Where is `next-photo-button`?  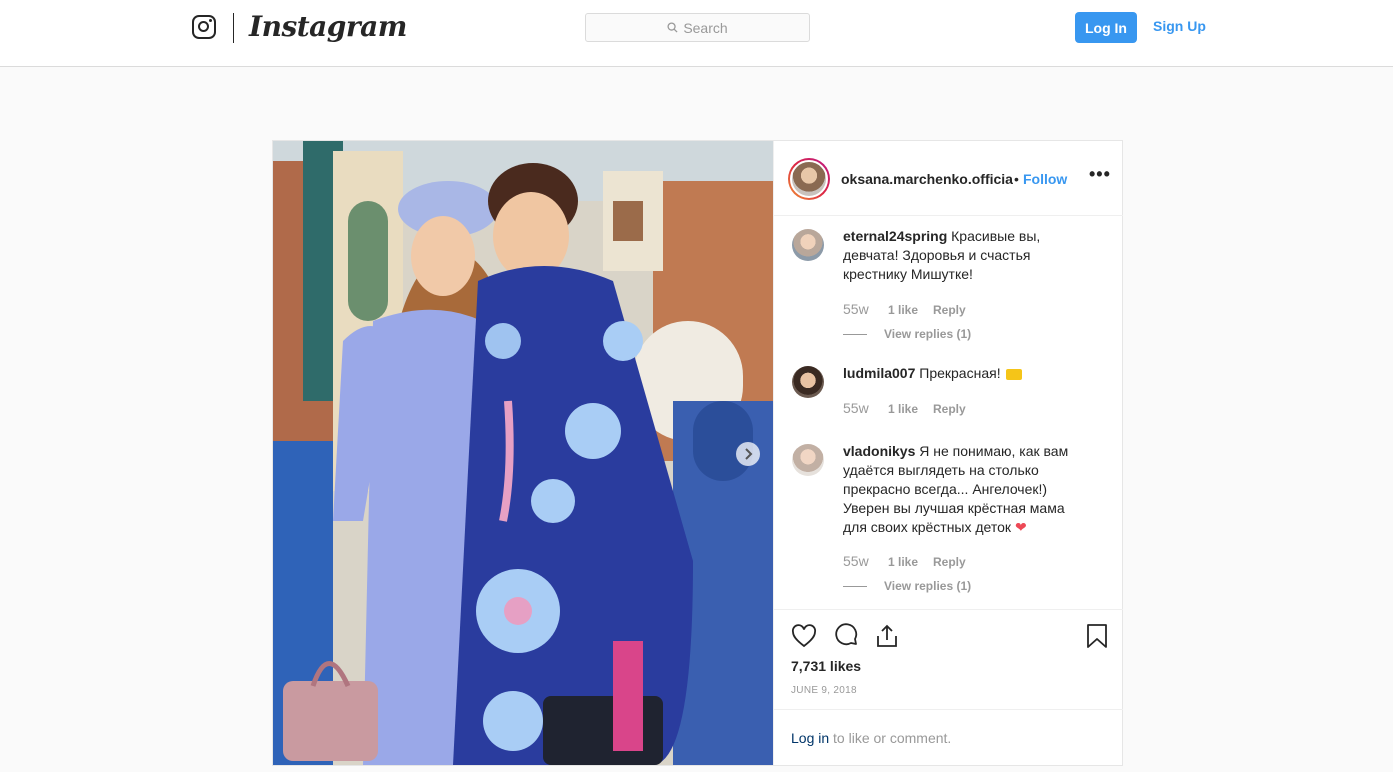 next-photo-button is located at coordinates (748, 454).